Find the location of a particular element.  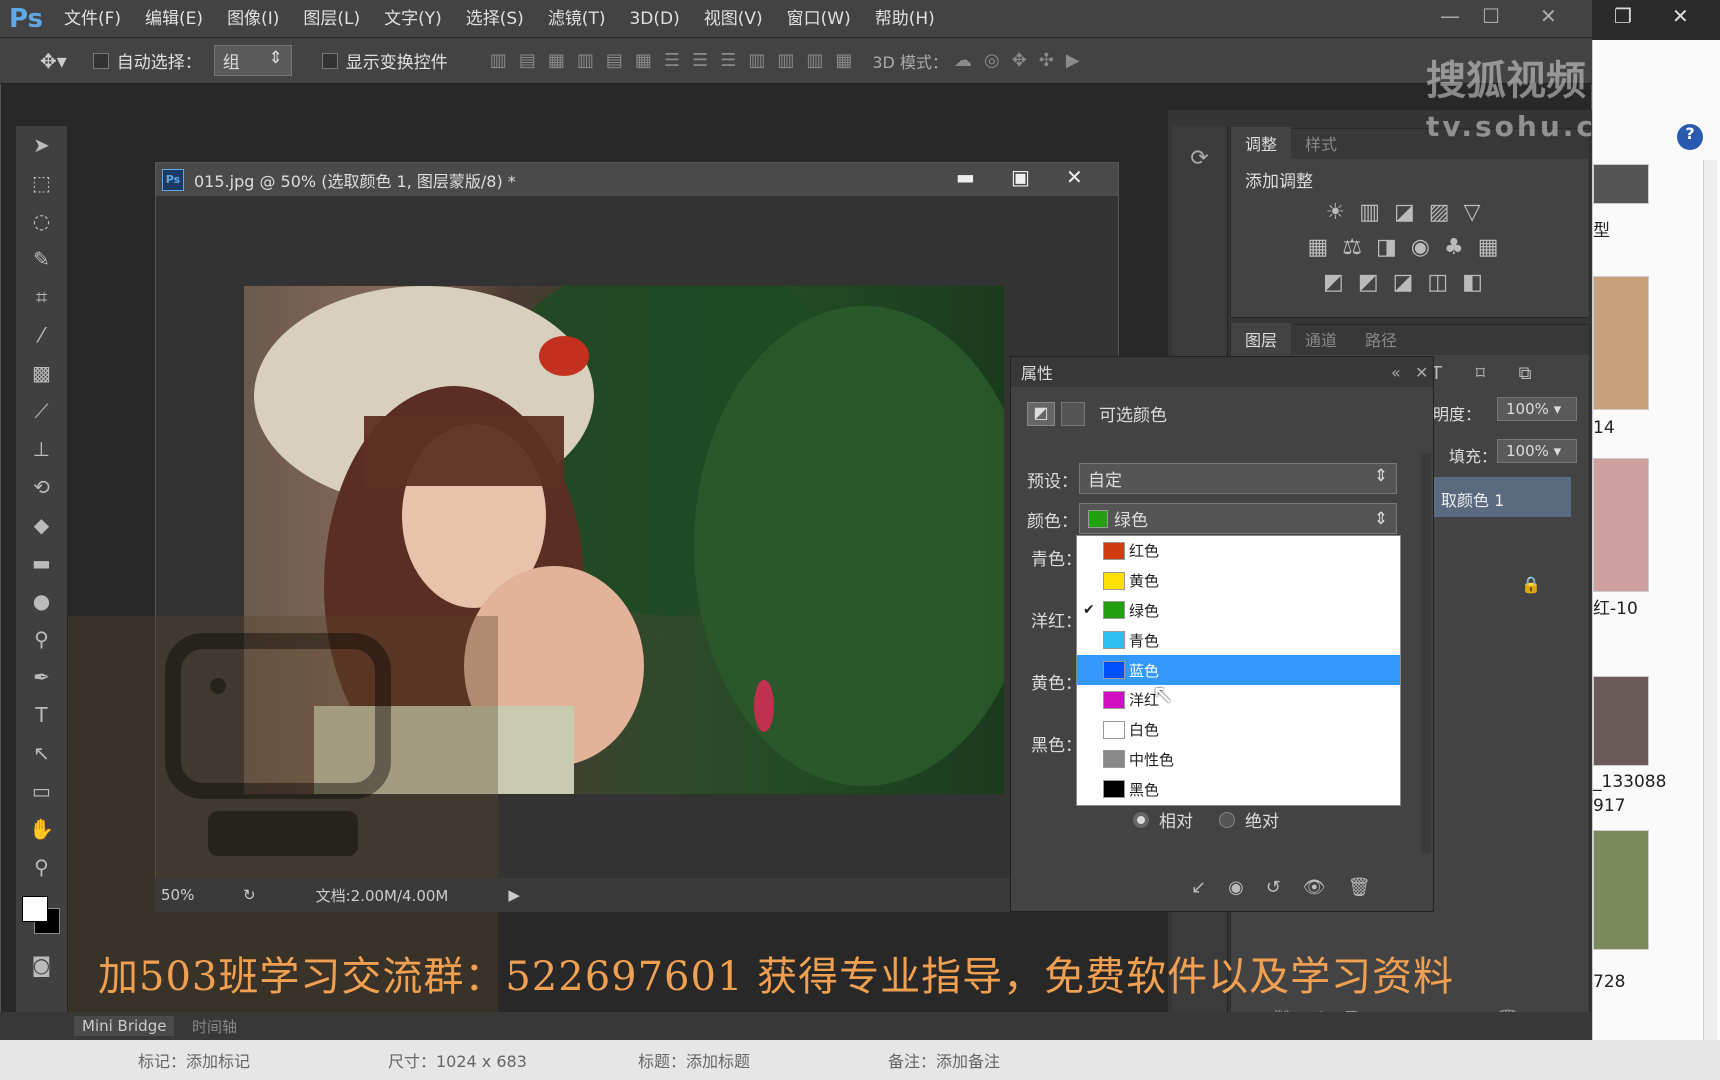

radio-relative-dot is located at coordinates (1141, 819).